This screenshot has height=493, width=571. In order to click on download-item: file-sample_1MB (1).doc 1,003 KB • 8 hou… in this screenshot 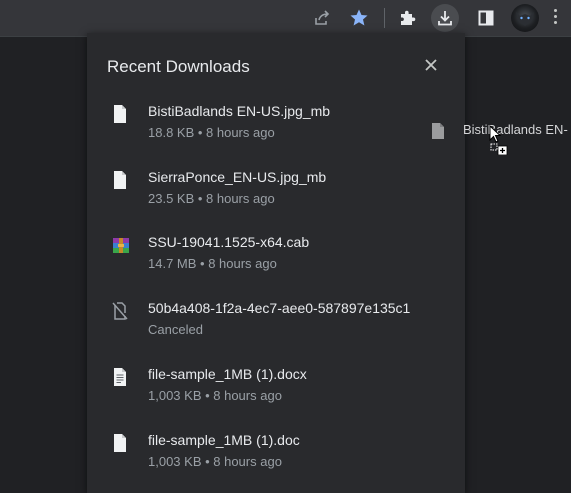, I will do `click(276, 460)`.